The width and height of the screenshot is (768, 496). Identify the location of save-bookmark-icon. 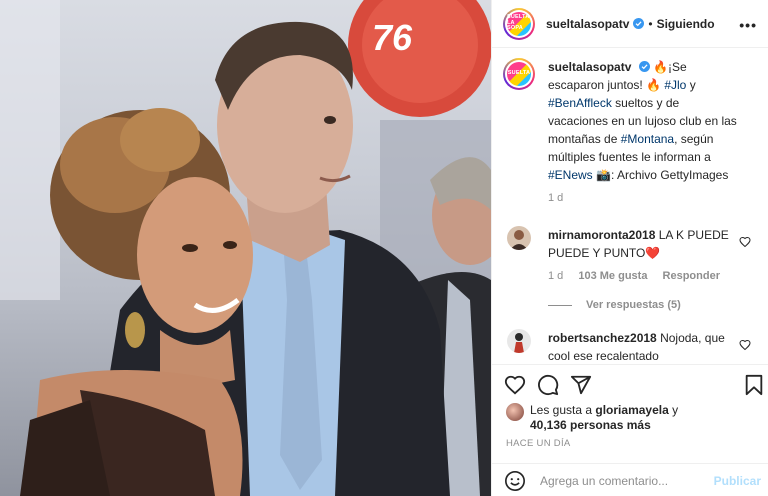
(754, 385).